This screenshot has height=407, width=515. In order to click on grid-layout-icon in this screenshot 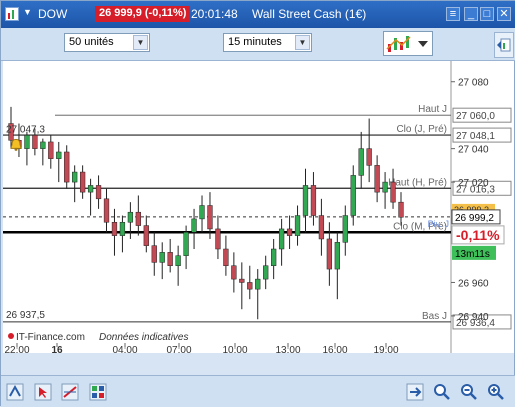, I will do `click(98, 392)`.